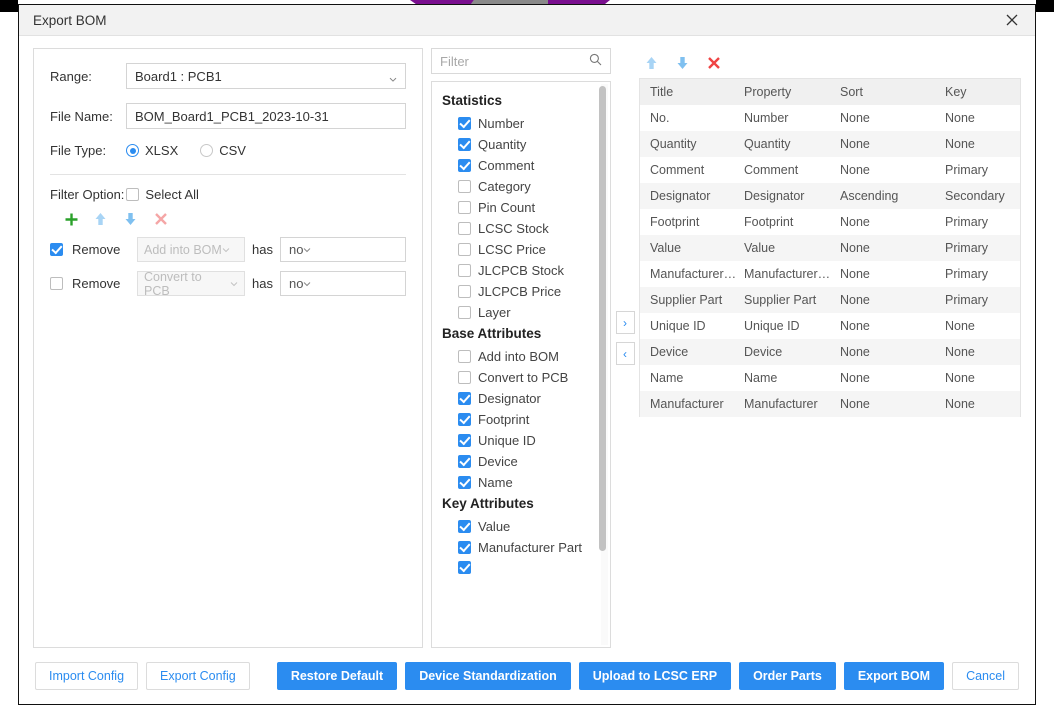  Describe the element at coordinates (266, 116) in the screenshot. I see `file-name-input: BOM_Board1_PCB1_2023-10-31` at that location.